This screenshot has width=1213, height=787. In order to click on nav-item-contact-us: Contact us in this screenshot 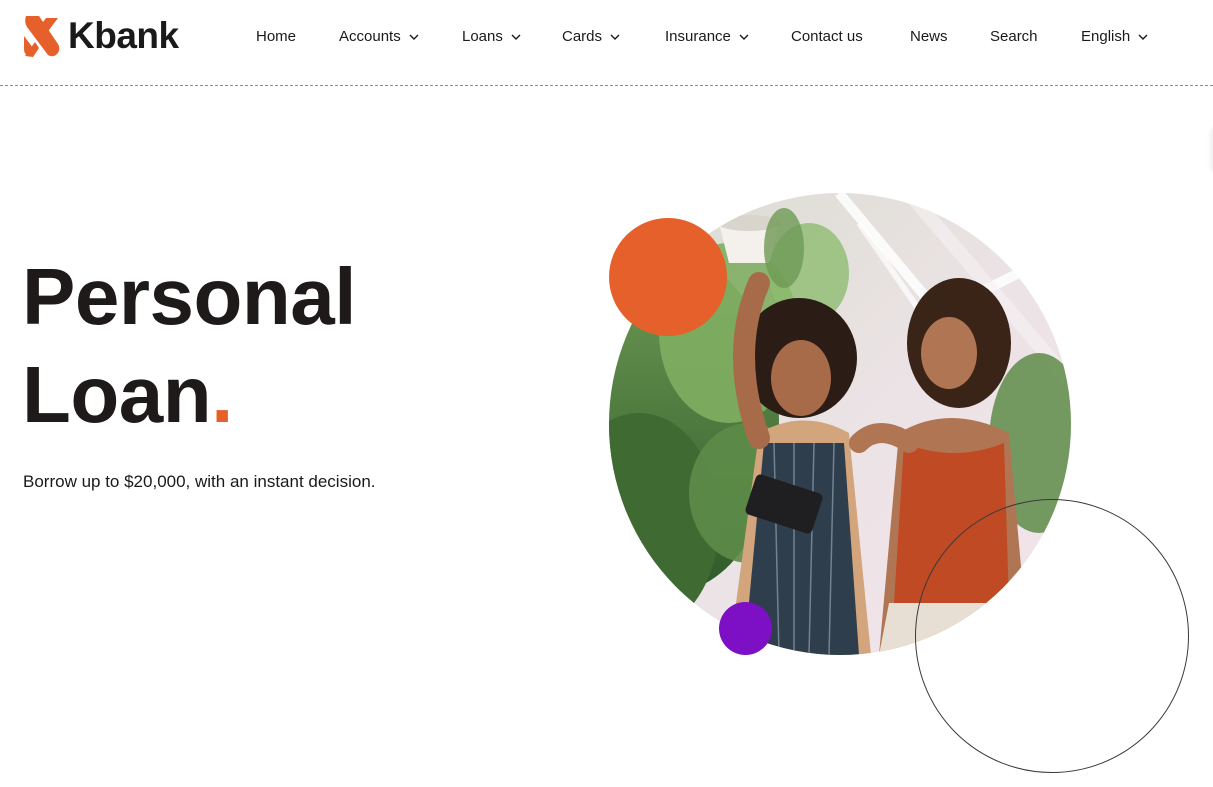, I will do `click(827, 37)`.